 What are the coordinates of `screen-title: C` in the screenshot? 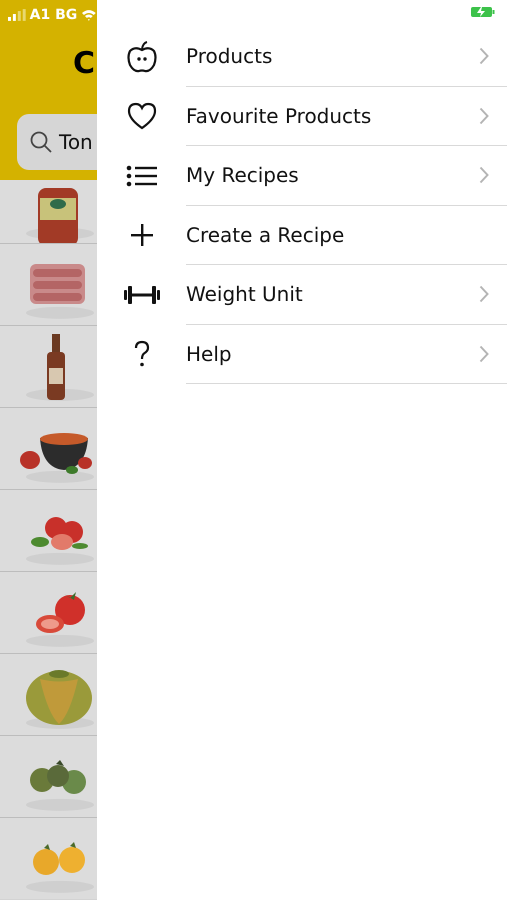 It's located at (83, 64).